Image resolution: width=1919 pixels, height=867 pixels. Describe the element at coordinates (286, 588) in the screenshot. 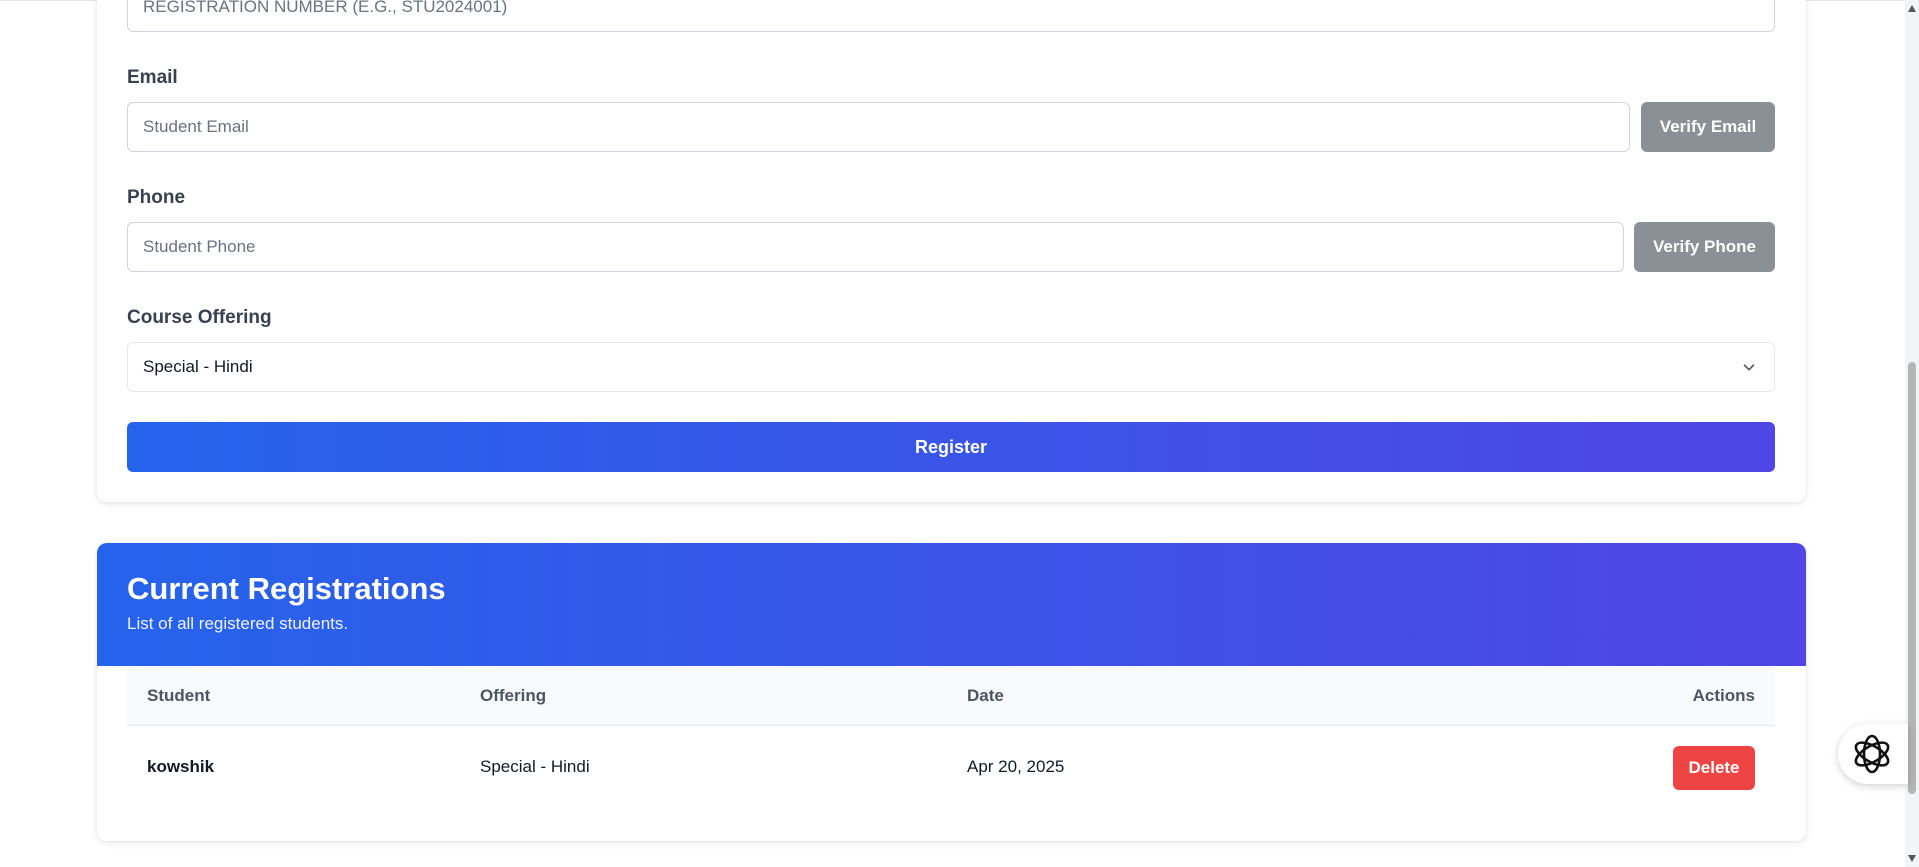

I see `registrations-title: Current Registrations` at that location.